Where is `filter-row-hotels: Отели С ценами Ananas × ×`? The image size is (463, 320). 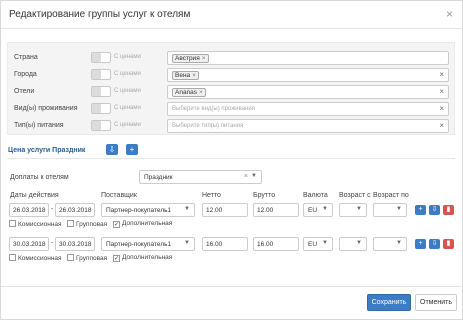
filter-row-hotels: Отели С ценами Ananas × × is located at coordinates (232, 92).